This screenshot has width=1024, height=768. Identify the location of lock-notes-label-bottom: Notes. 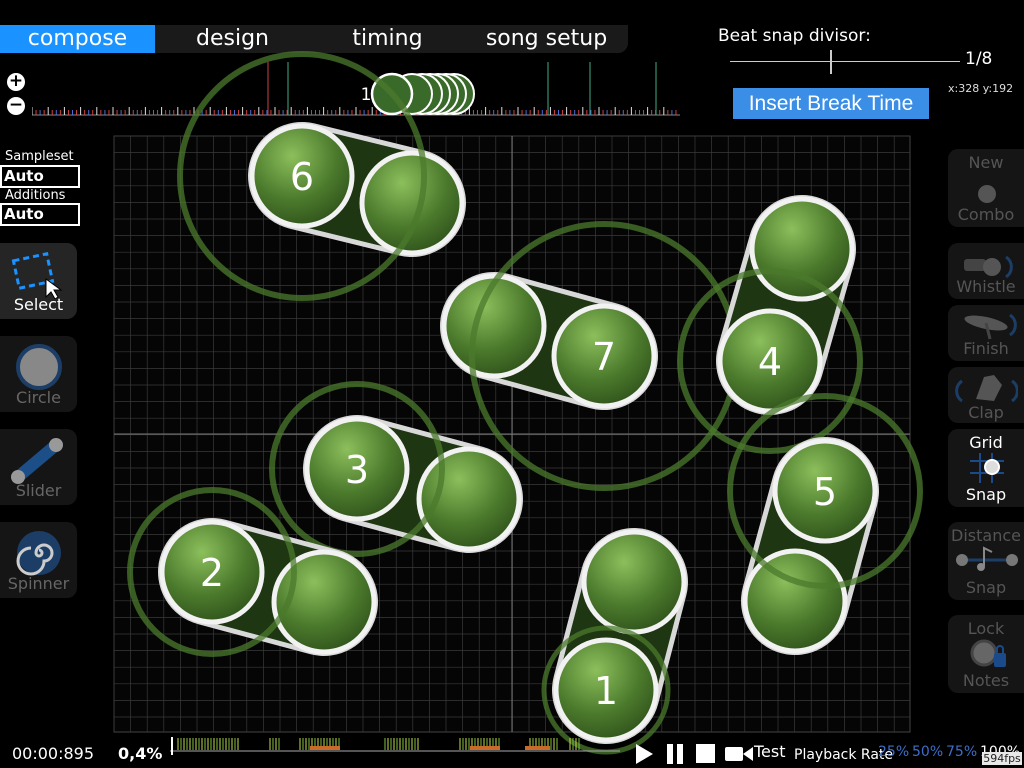
(986, 680).